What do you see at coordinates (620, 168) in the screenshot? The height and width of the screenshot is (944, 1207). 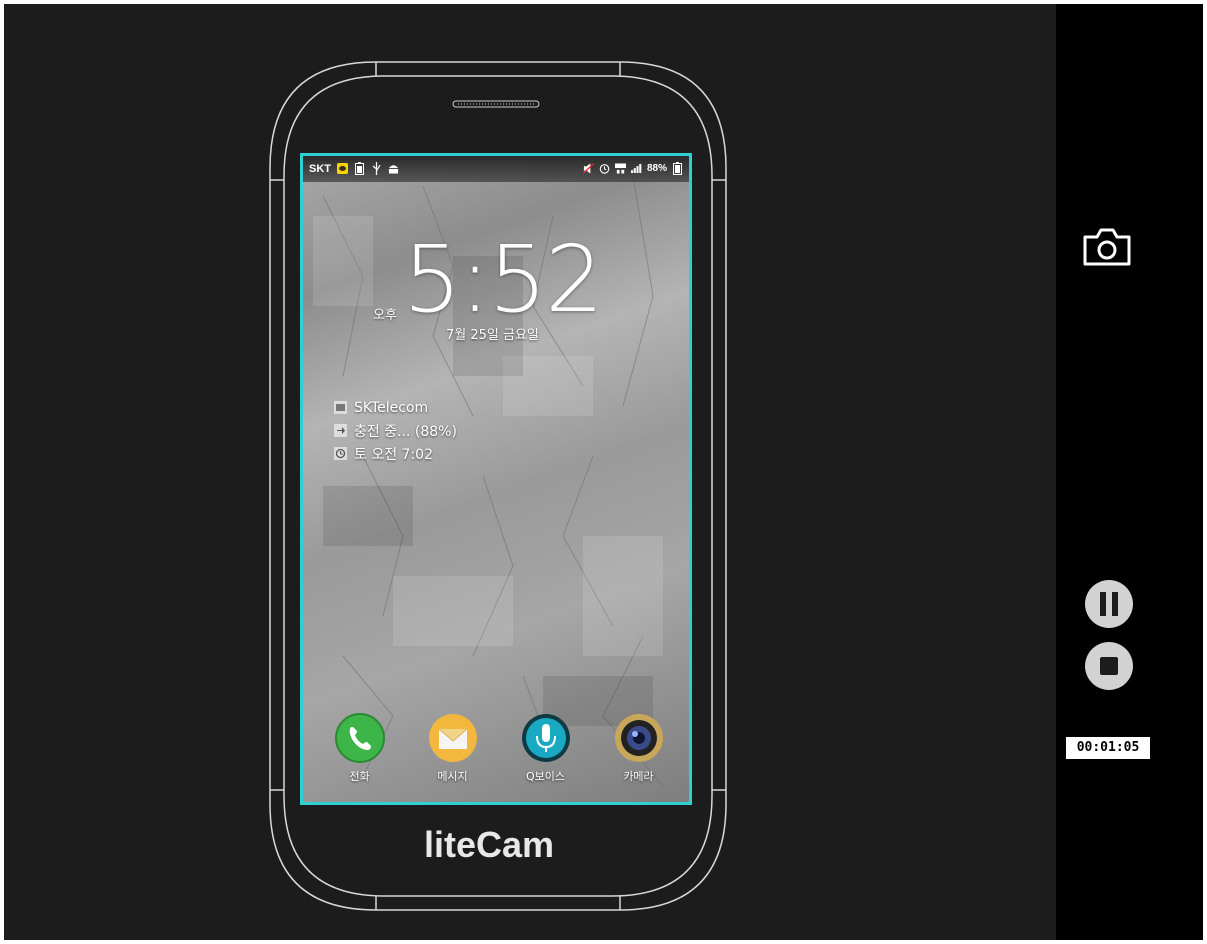 I see `network-type-icon` at bounding box center [620, 168].